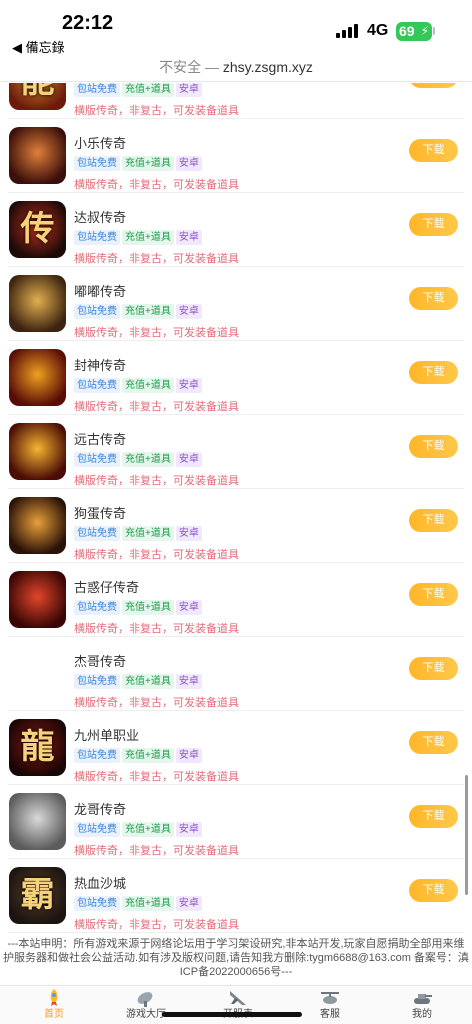 The width and height of the screenshot is (472, 1024). Describe the element at coordinates (422, 1006) in the screenshot. I see `nav-item-profile: 我的` at that location.